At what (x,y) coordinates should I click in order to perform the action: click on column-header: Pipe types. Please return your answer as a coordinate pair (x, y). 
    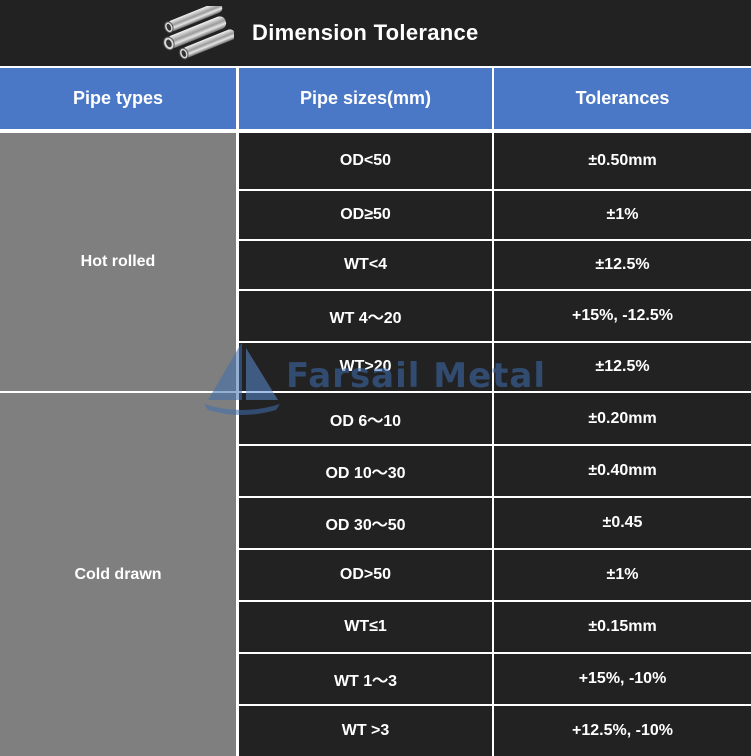
    Looking at the image, I should click on (118, 98).